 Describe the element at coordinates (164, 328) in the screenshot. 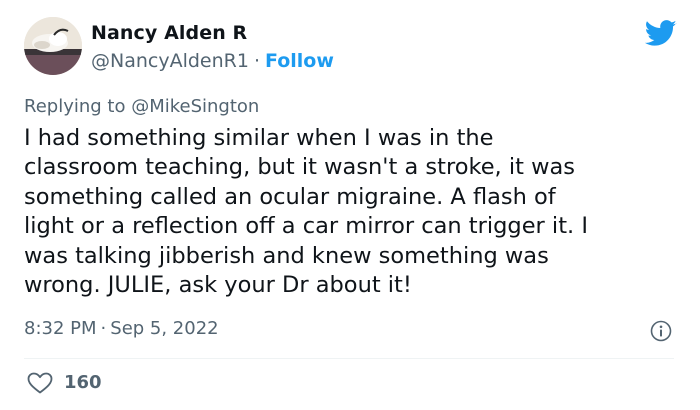

I see `tweet-date: Sep 5, 2022` at that location.